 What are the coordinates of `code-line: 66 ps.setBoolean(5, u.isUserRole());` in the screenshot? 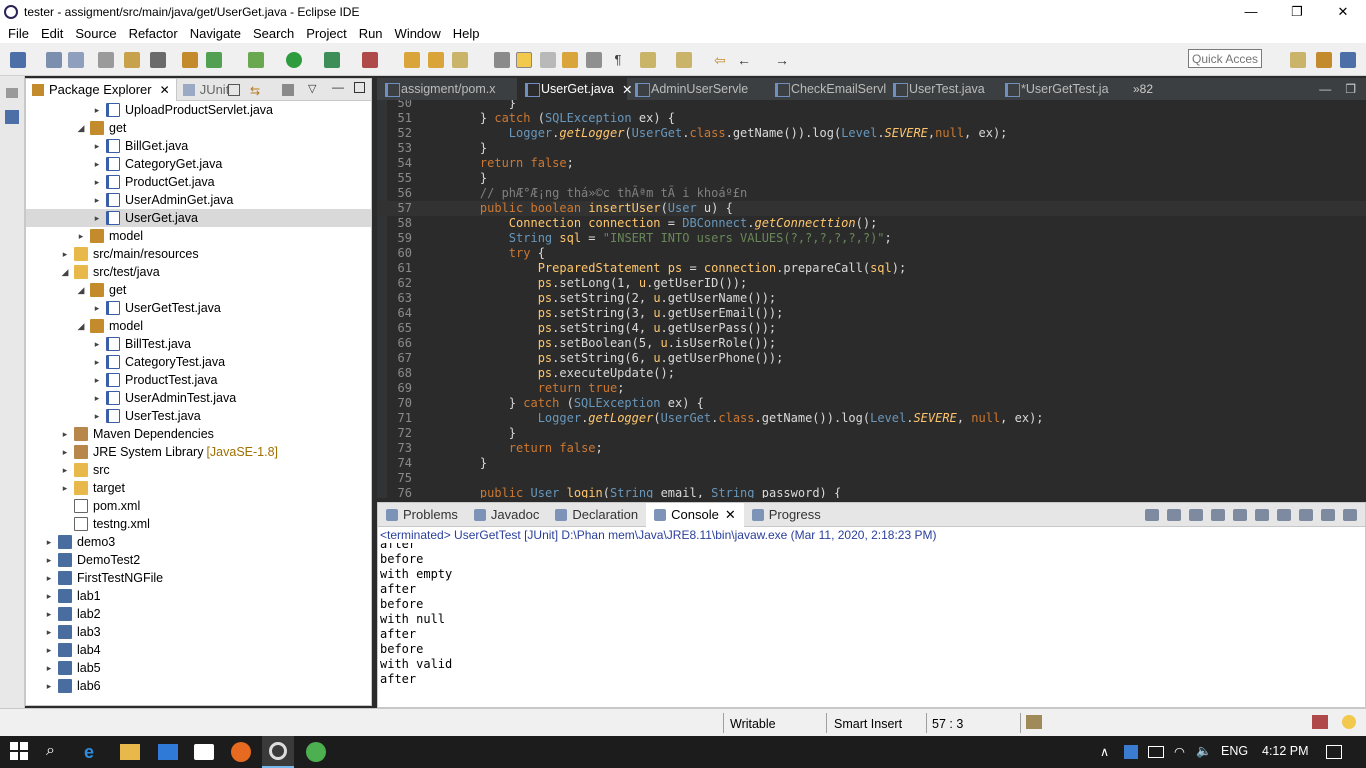 It's located at (871, 343).